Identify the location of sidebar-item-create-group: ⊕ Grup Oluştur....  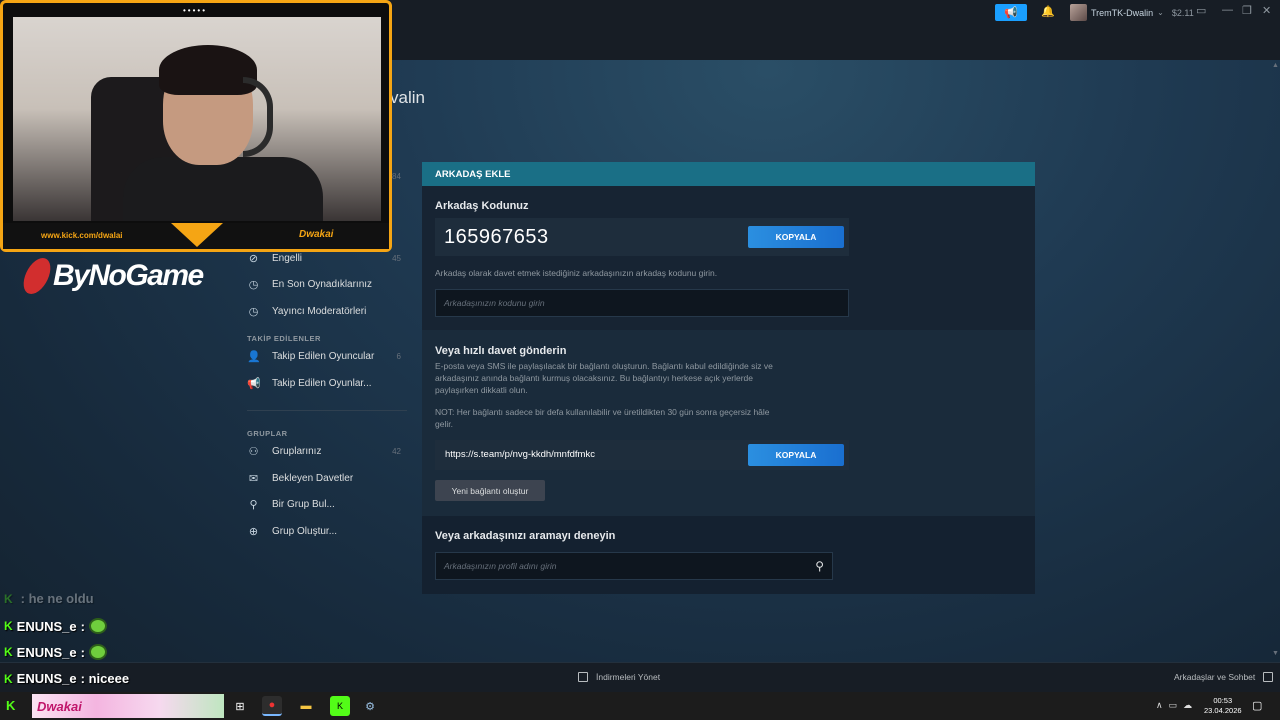
(327, 531).